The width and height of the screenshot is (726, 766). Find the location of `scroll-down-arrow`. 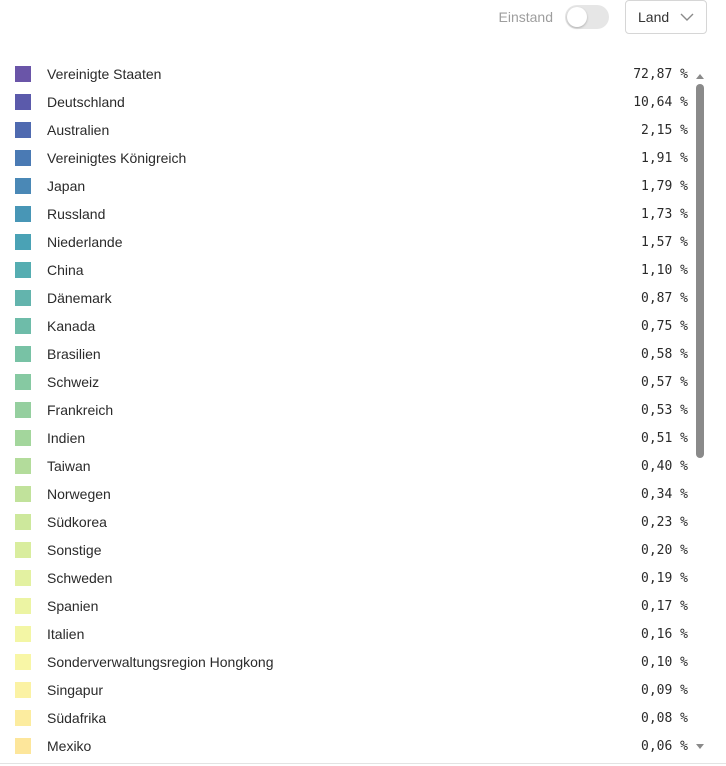

scroll-down-arrow is located at coordinates (700, 743).